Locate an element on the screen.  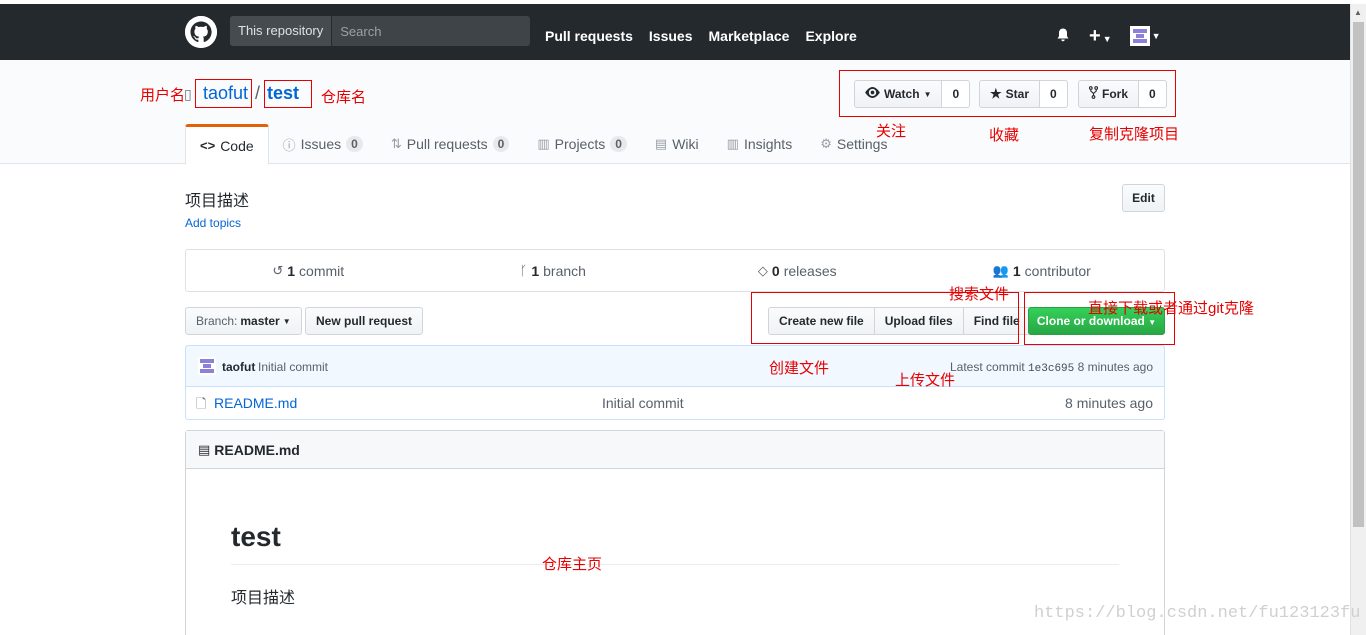
tab-label: Wiki is located at coordinates (685, 144).